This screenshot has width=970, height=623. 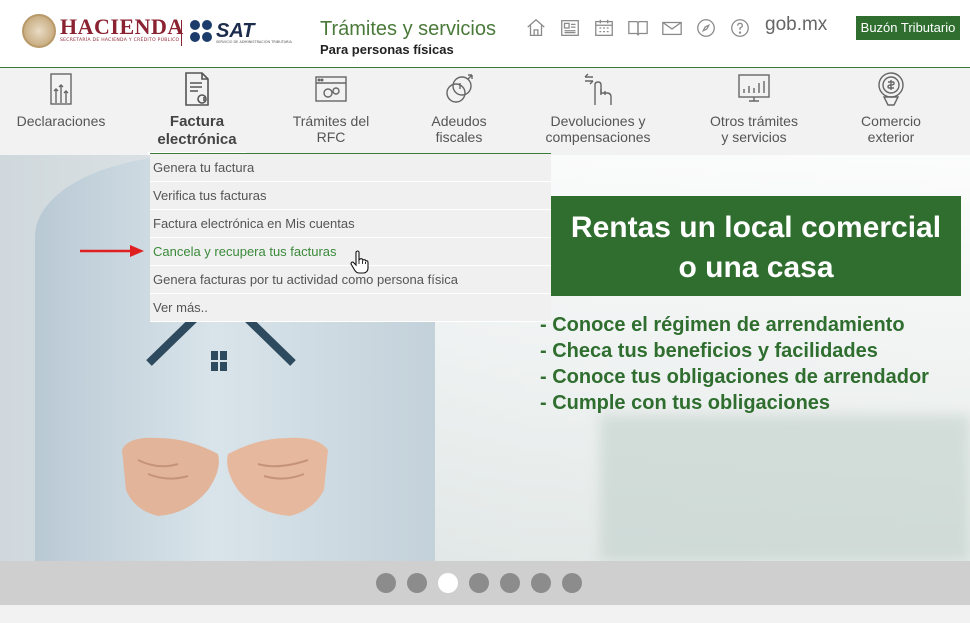 I want to click on news-icon, so click(x=570, y=28).